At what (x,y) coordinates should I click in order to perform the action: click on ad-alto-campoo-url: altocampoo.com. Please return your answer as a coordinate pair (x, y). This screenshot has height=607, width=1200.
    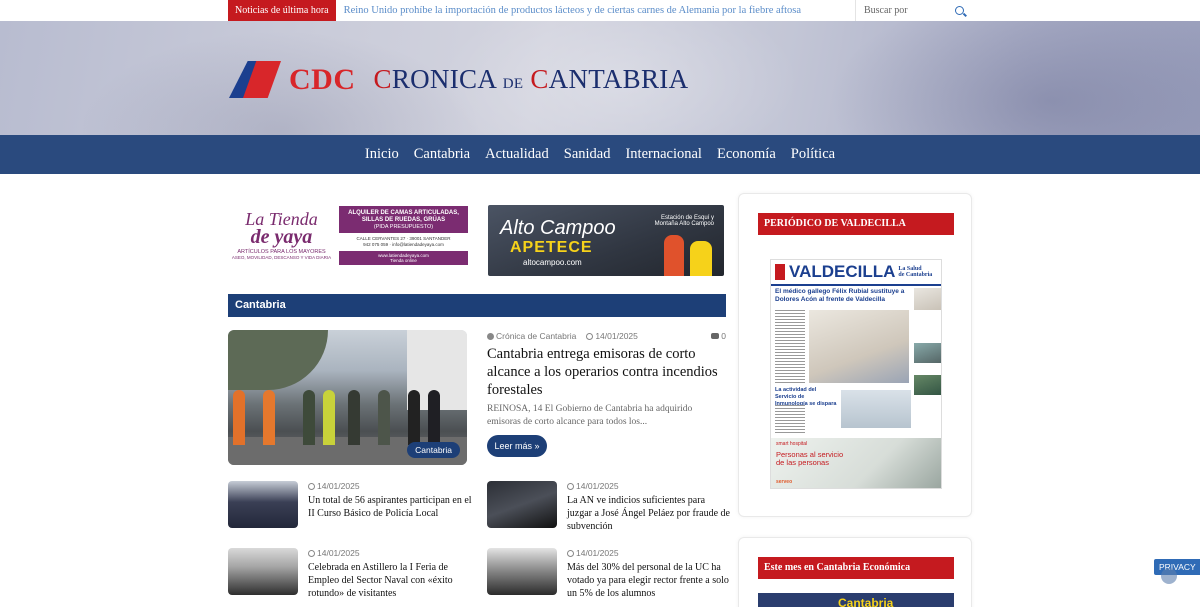
    Looking at the image, I should click on (552, 262).